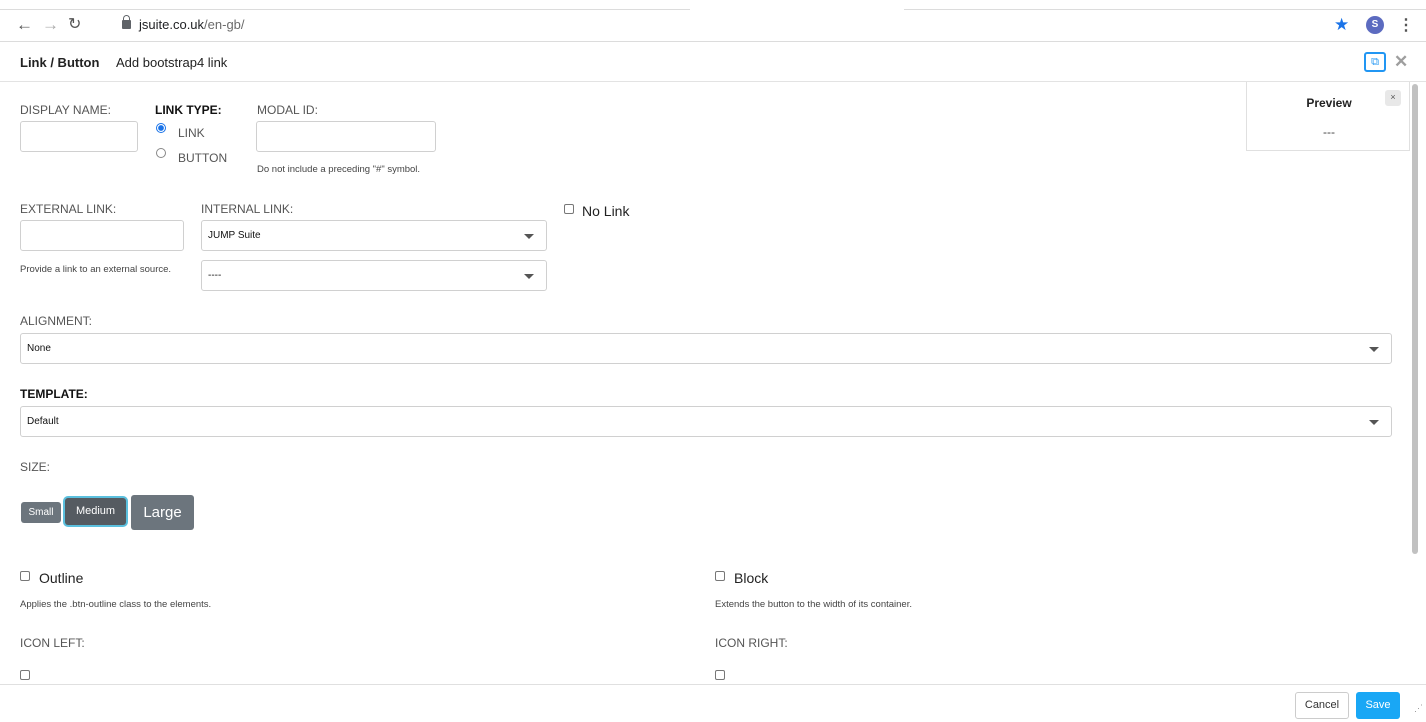  I want to click on no-link-label: No Link, so click(606, 211).